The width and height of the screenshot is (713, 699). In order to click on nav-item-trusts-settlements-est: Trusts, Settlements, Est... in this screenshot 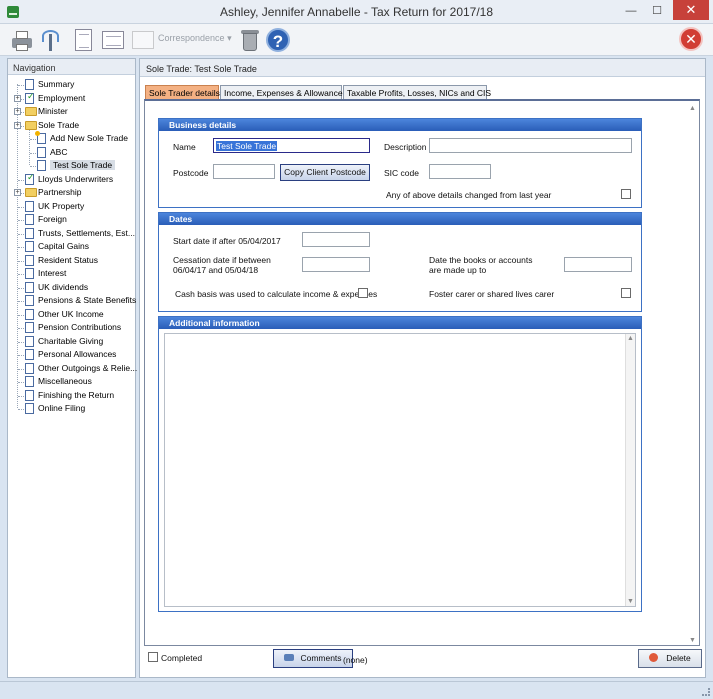, I will do `click(72, 233)`.